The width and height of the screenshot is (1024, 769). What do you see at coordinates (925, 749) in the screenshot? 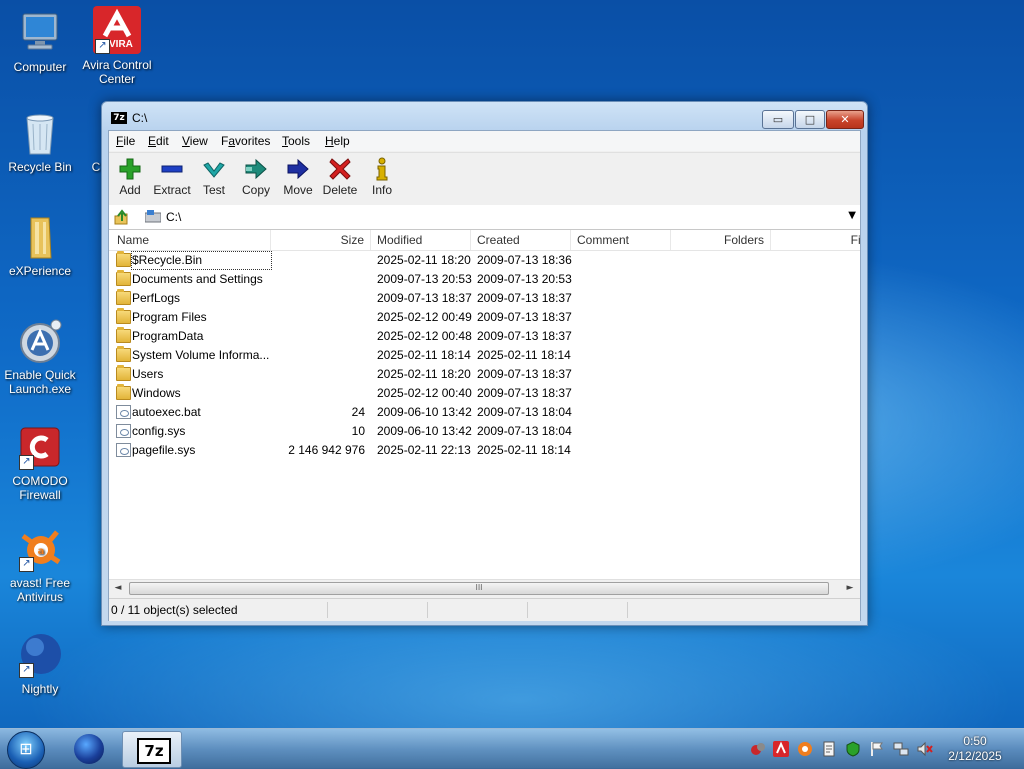
I see `tray-volume-muted-icon` at bounding box center [925, 749].